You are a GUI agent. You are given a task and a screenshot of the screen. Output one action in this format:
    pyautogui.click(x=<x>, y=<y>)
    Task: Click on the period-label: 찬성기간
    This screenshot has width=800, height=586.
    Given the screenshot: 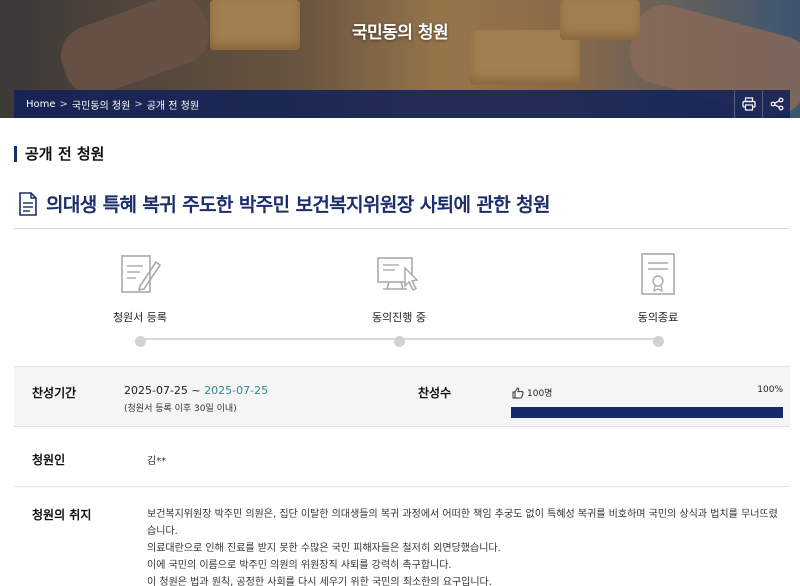 What is the action you would take?
    pyautogui.click(x=54, y=393)
    